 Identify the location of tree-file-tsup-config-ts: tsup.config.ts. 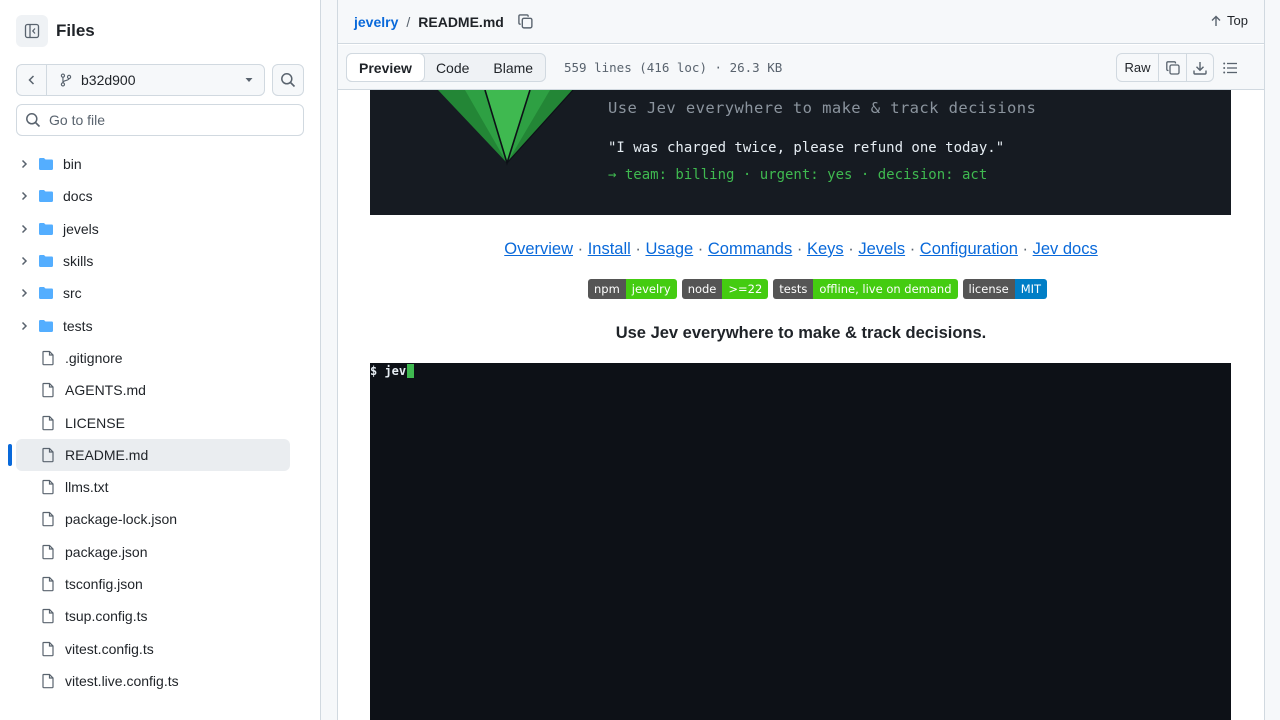
(153, 616).